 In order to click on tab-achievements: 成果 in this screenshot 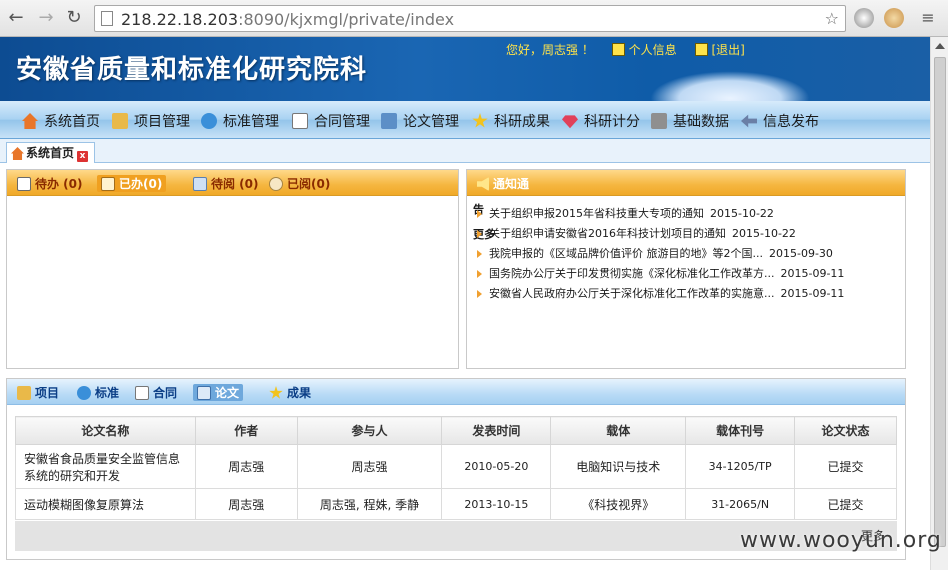, I will do `click(290, 392)`.